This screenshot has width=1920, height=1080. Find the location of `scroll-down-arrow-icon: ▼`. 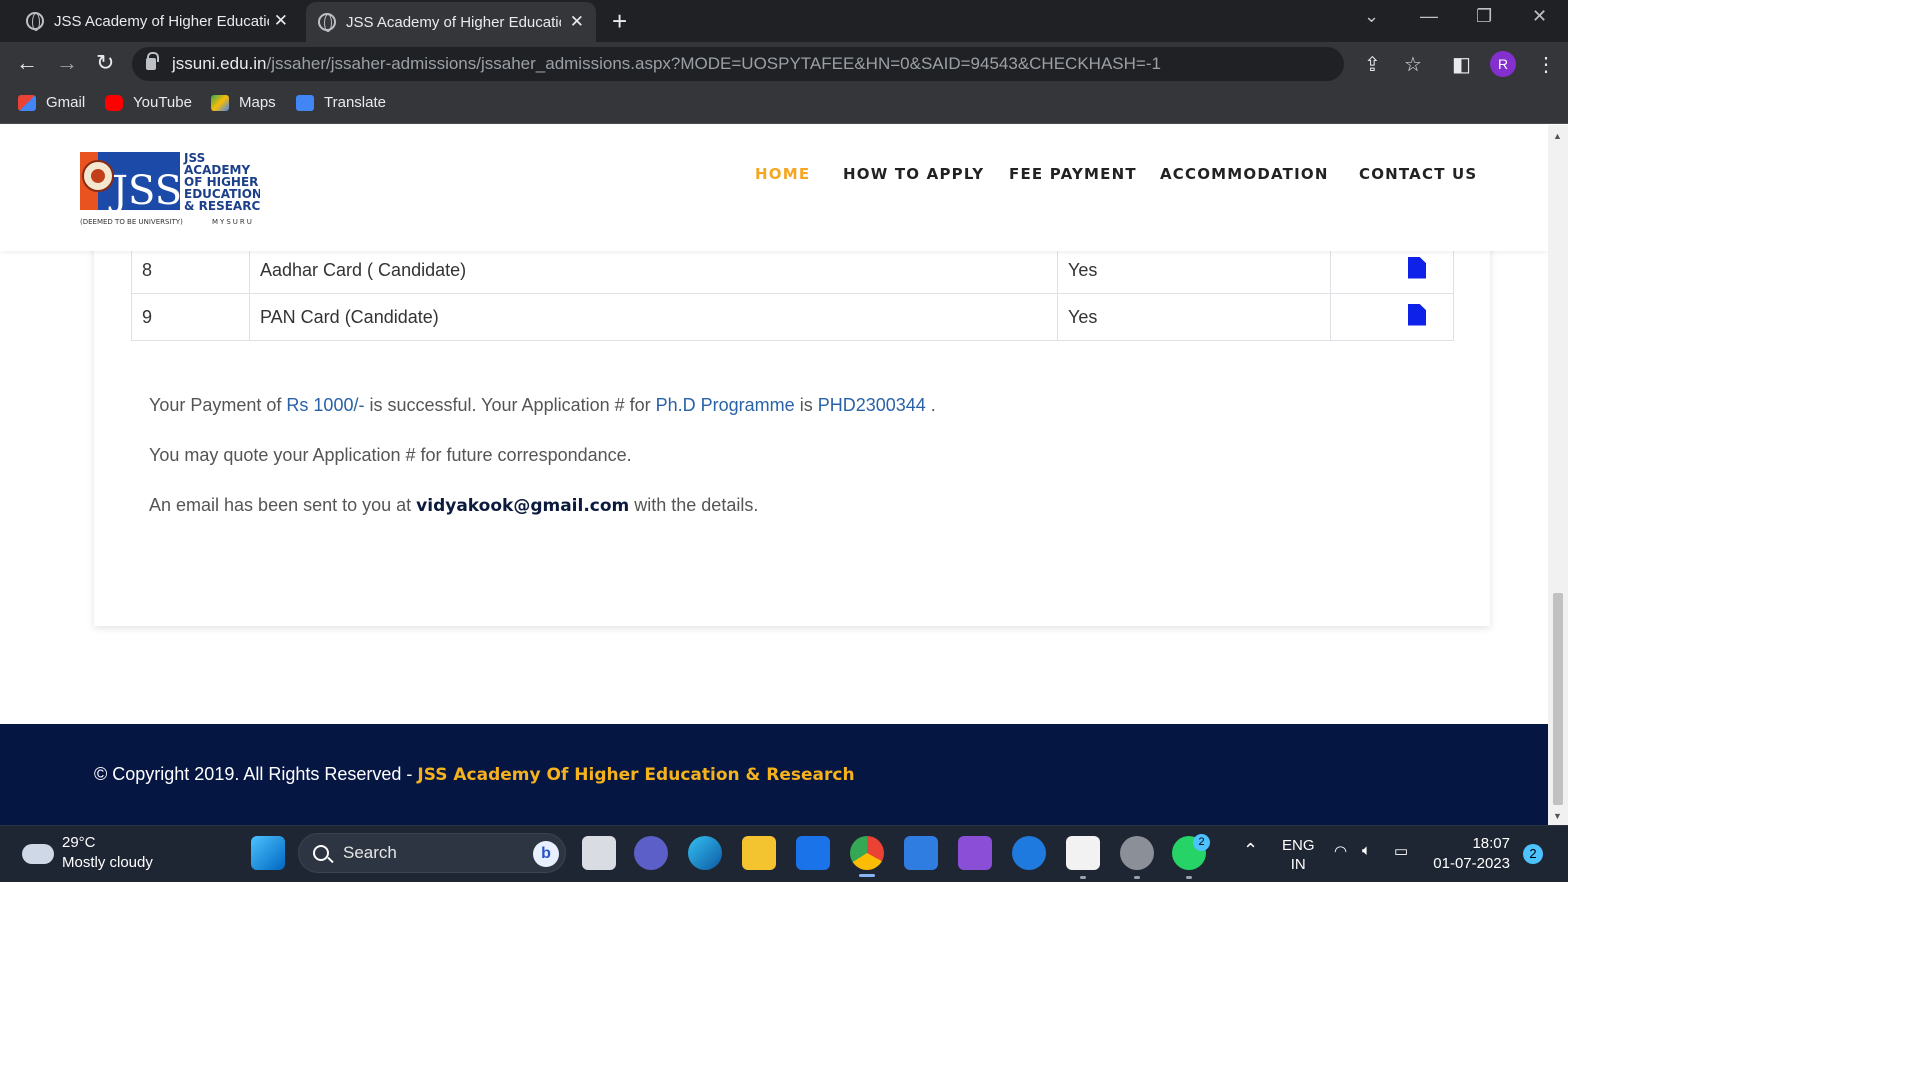

scroll-down-arrow-icon: ▼ is located at coordinates (1557, 816).